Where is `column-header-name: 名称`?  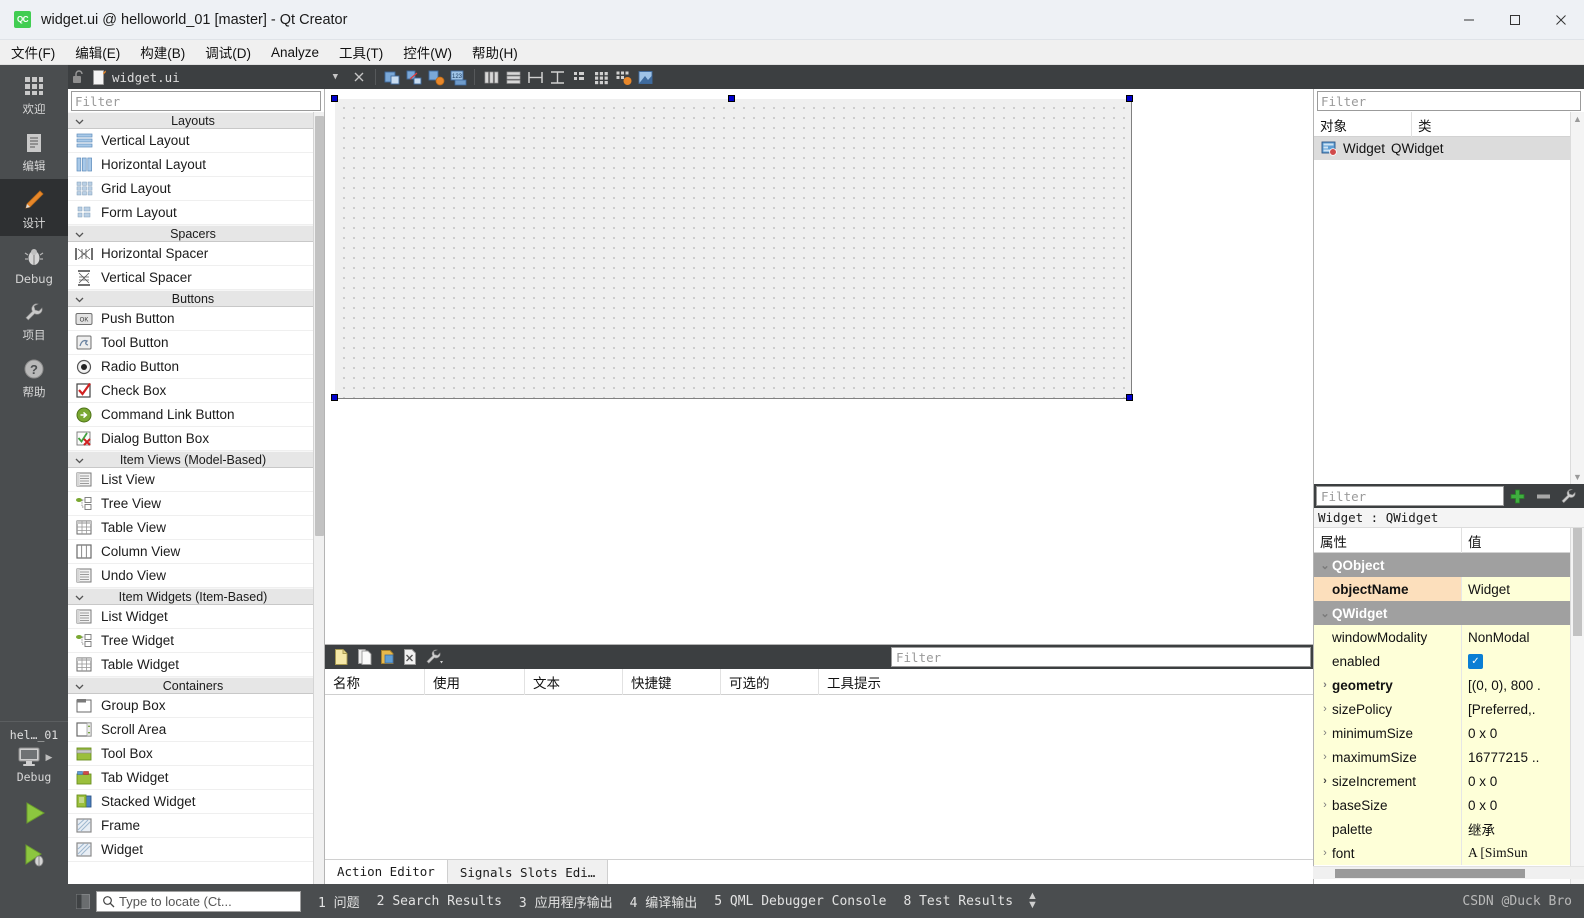 column-header-name: 名称 is located at coordinates (375, 681).